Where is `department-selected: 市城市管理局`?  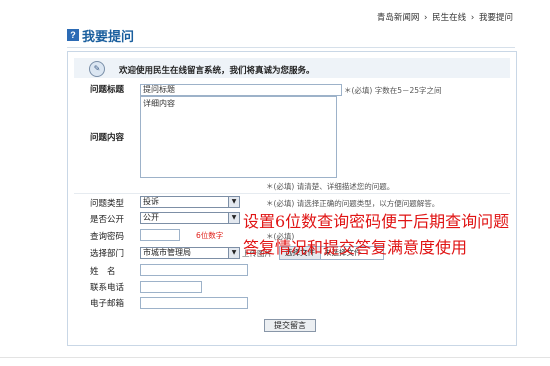 department-selected: 市城市管理局 is located at coordinates (167, 252).